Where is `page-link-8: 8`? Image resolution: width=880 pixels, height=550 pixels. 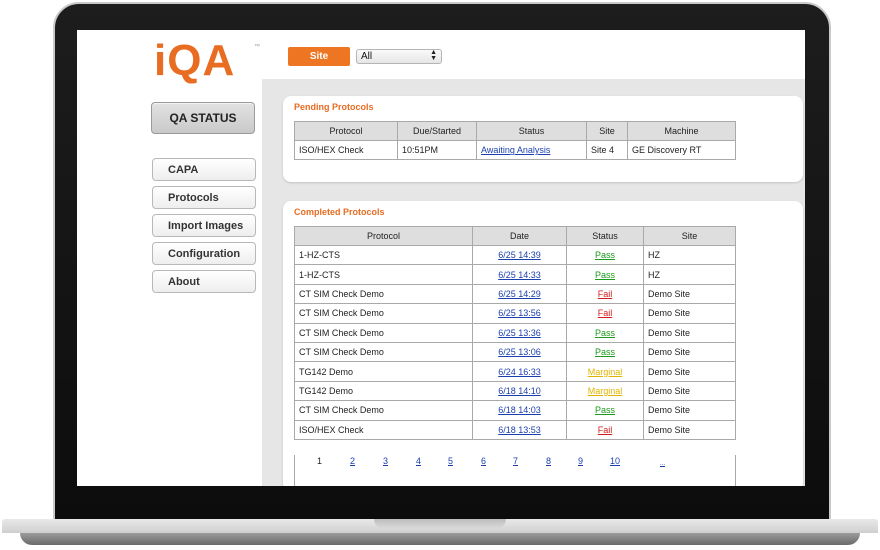 page-link-8: 8 is located at coordinates (548, 461).